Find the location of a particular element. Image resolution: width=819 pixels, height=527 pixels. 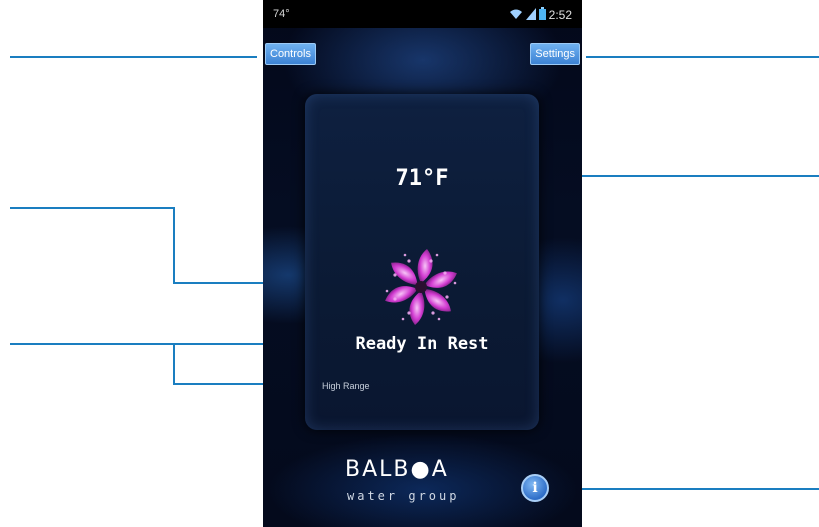

signal-icon is located at coordinates (530, 15).